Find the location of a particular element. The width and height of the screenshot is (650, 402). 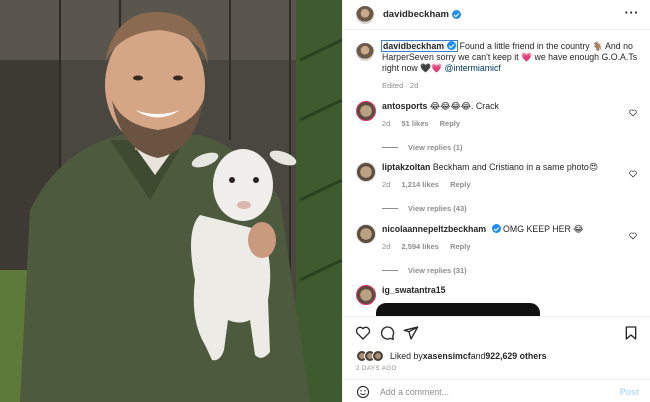

view-replies-button: View replies (43) is located at coordinates (511, 208).